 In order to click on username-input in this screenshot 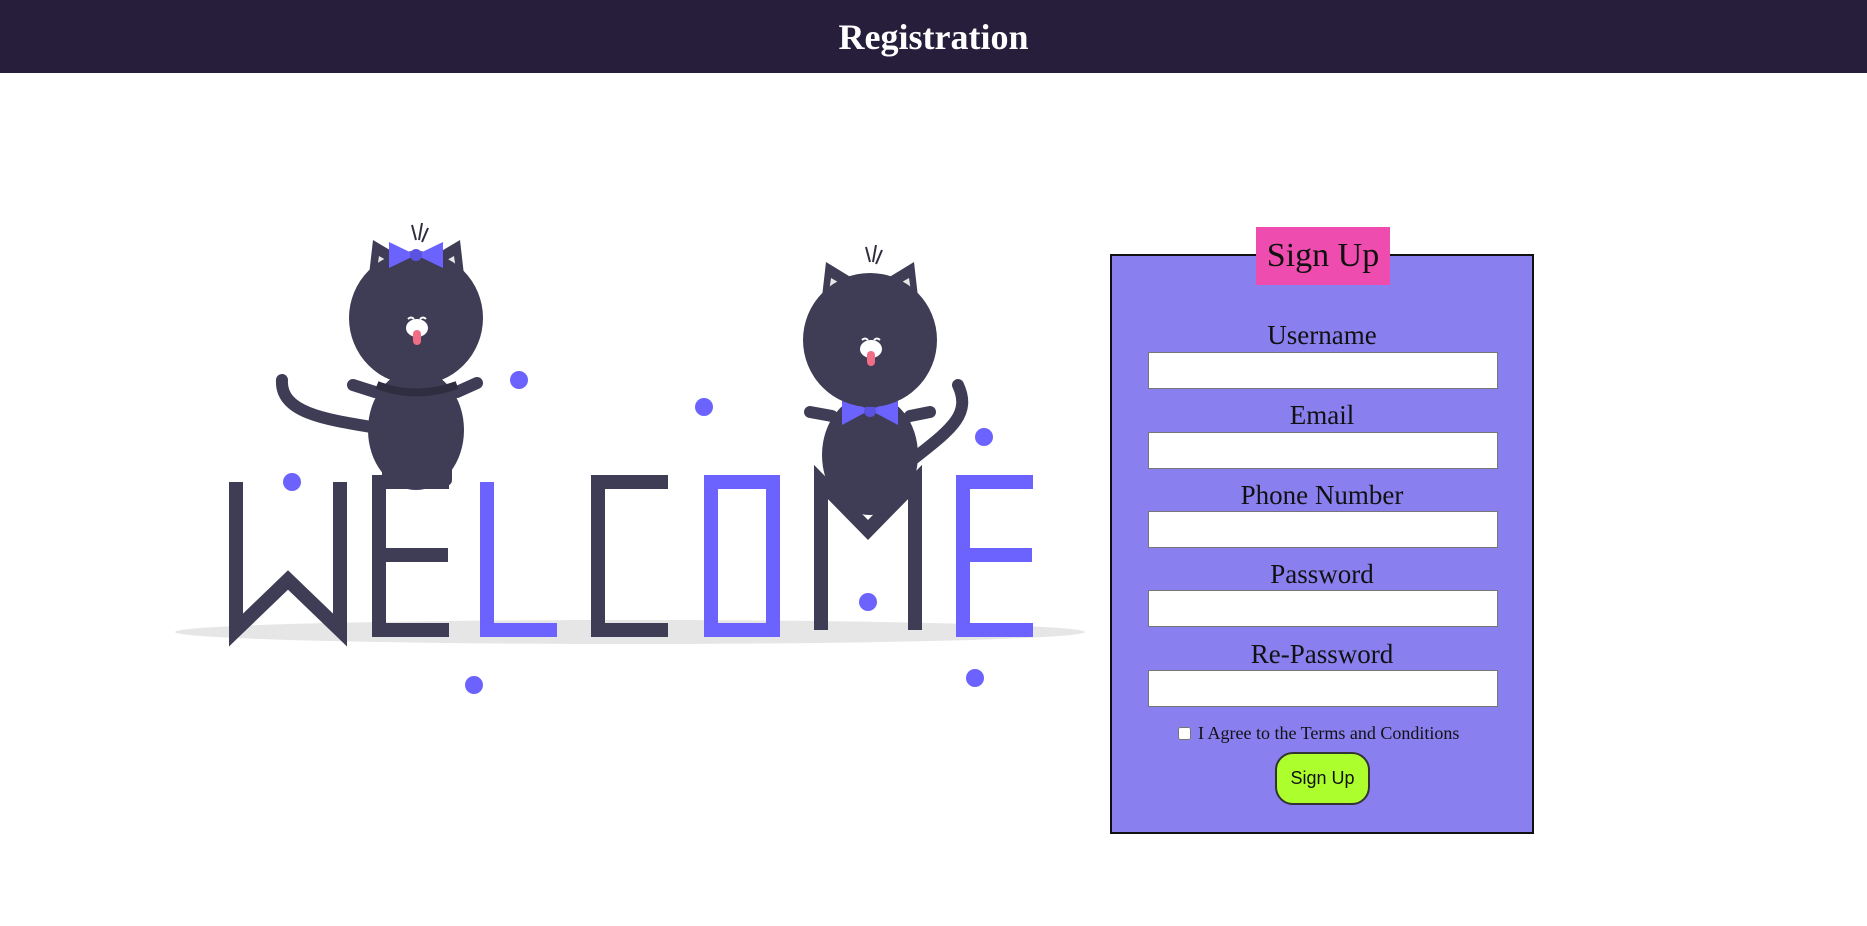, I will do `click(1323, 370)`.